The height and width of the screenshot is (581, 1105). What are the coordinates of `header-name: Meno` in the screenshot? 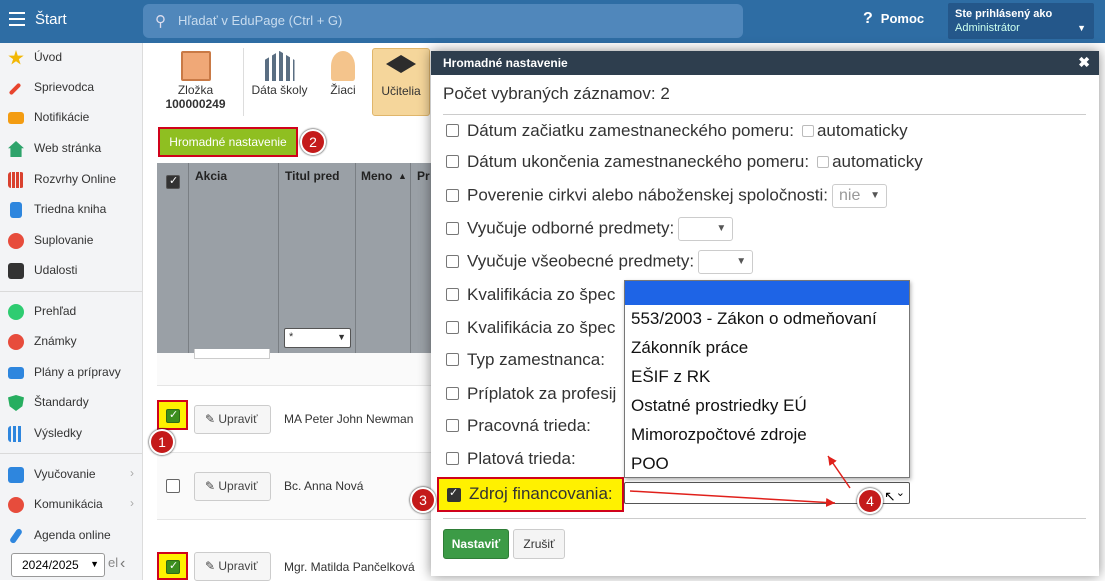 It's located at (377, 176).